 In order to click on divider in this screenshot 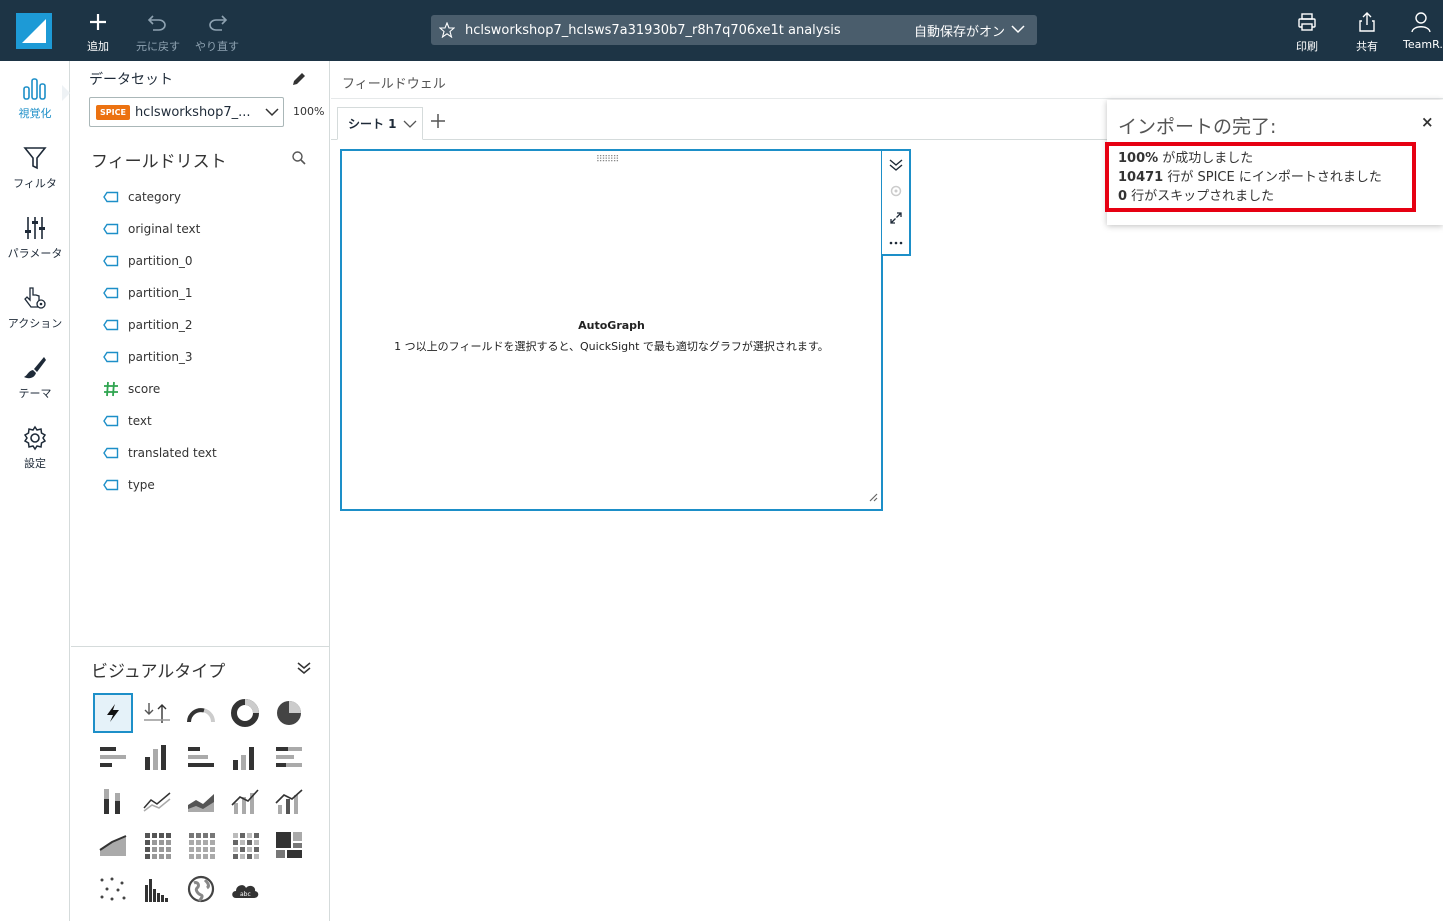, I will do `click(200, 646)`.